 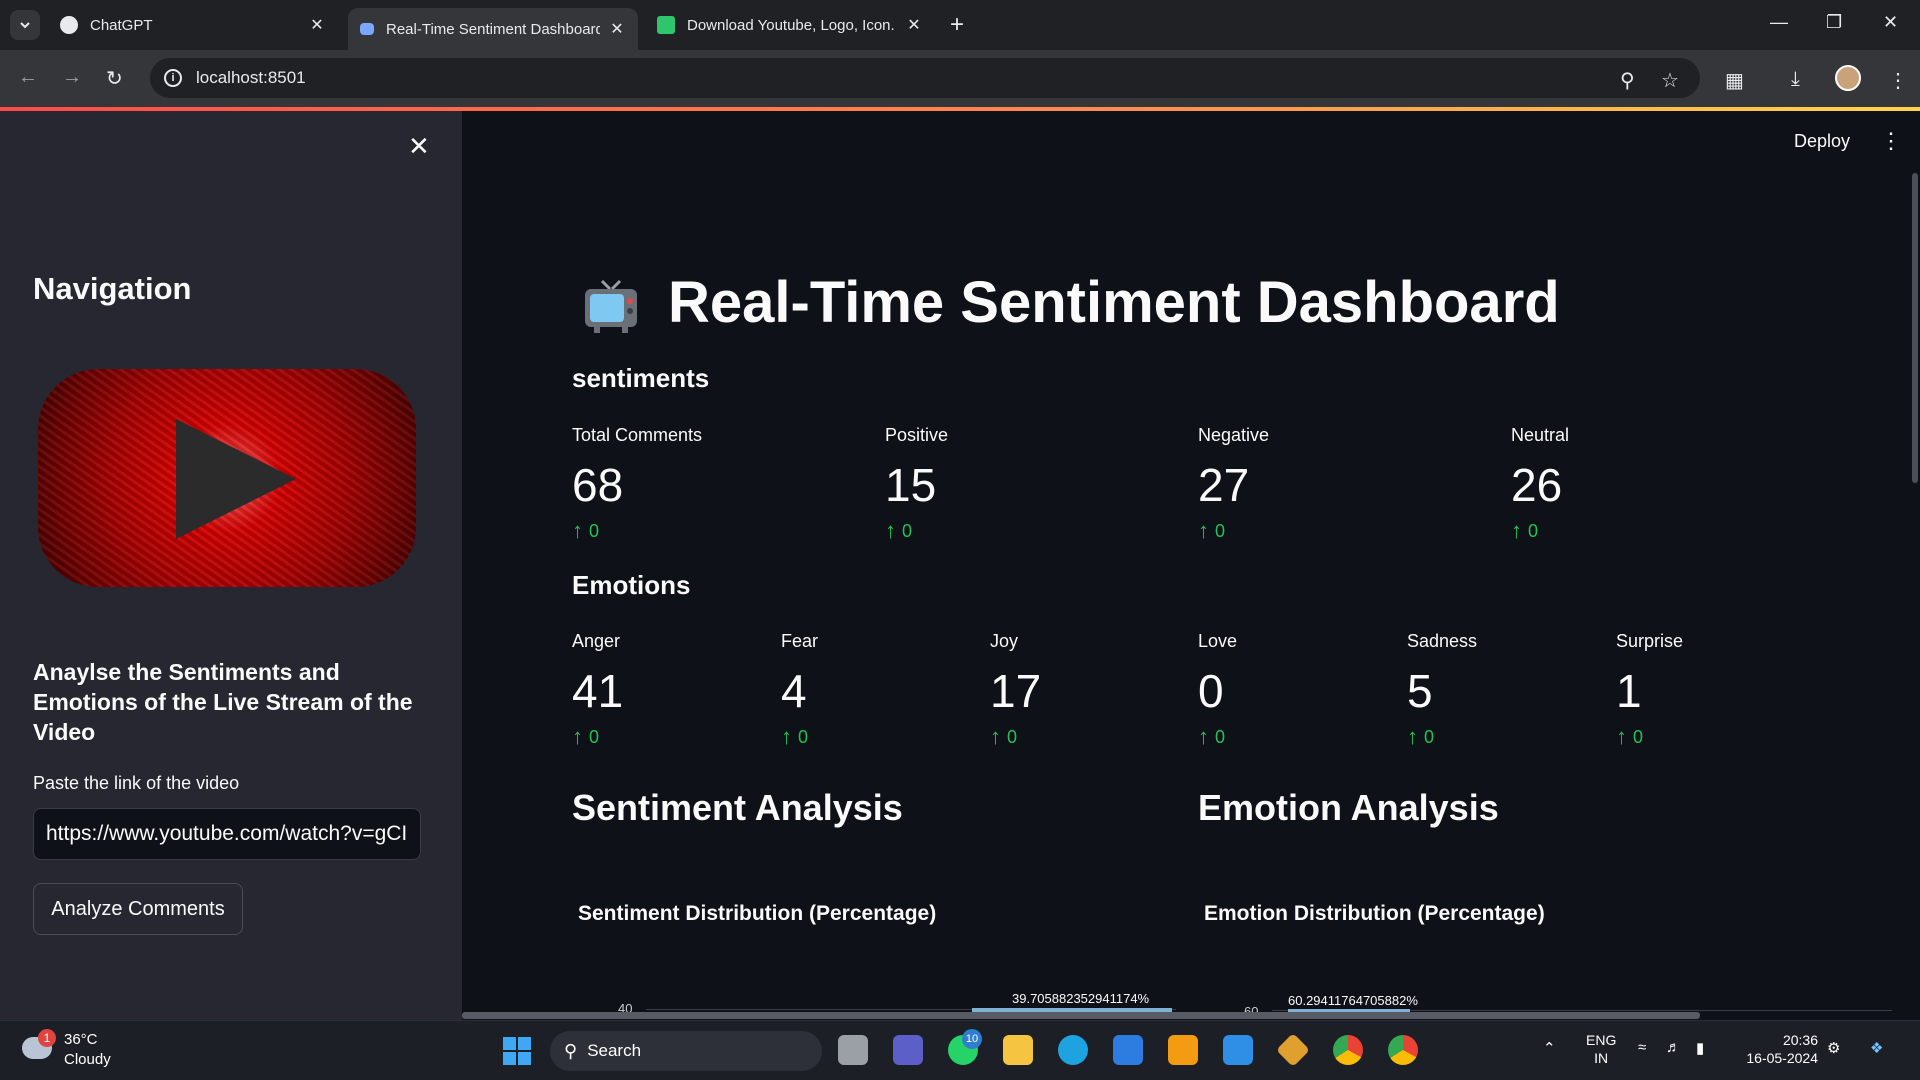 I want to click on metric-label: Total Comments, so click(x=637, y=435).